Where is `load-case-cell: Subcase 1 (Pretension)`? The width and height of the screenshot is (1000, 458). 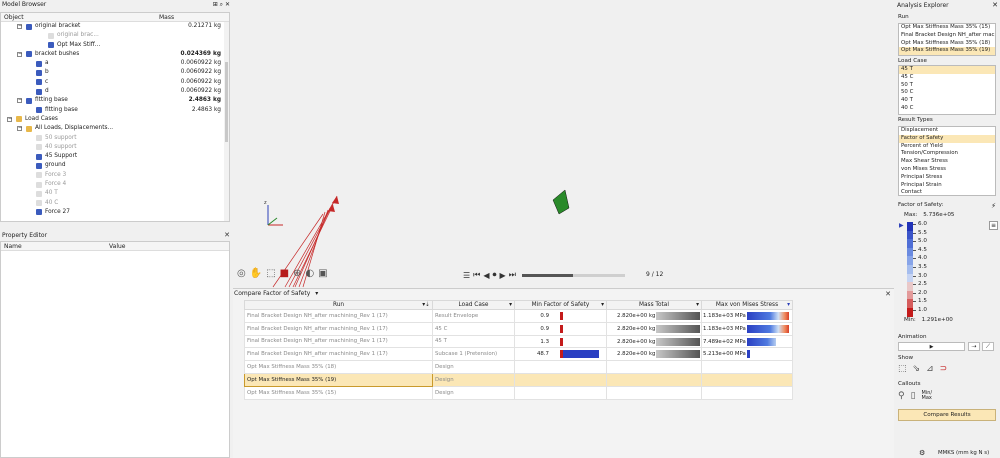 load-case-cell: Subcase 1 (Pretension) is located at coordinates (473, 354).